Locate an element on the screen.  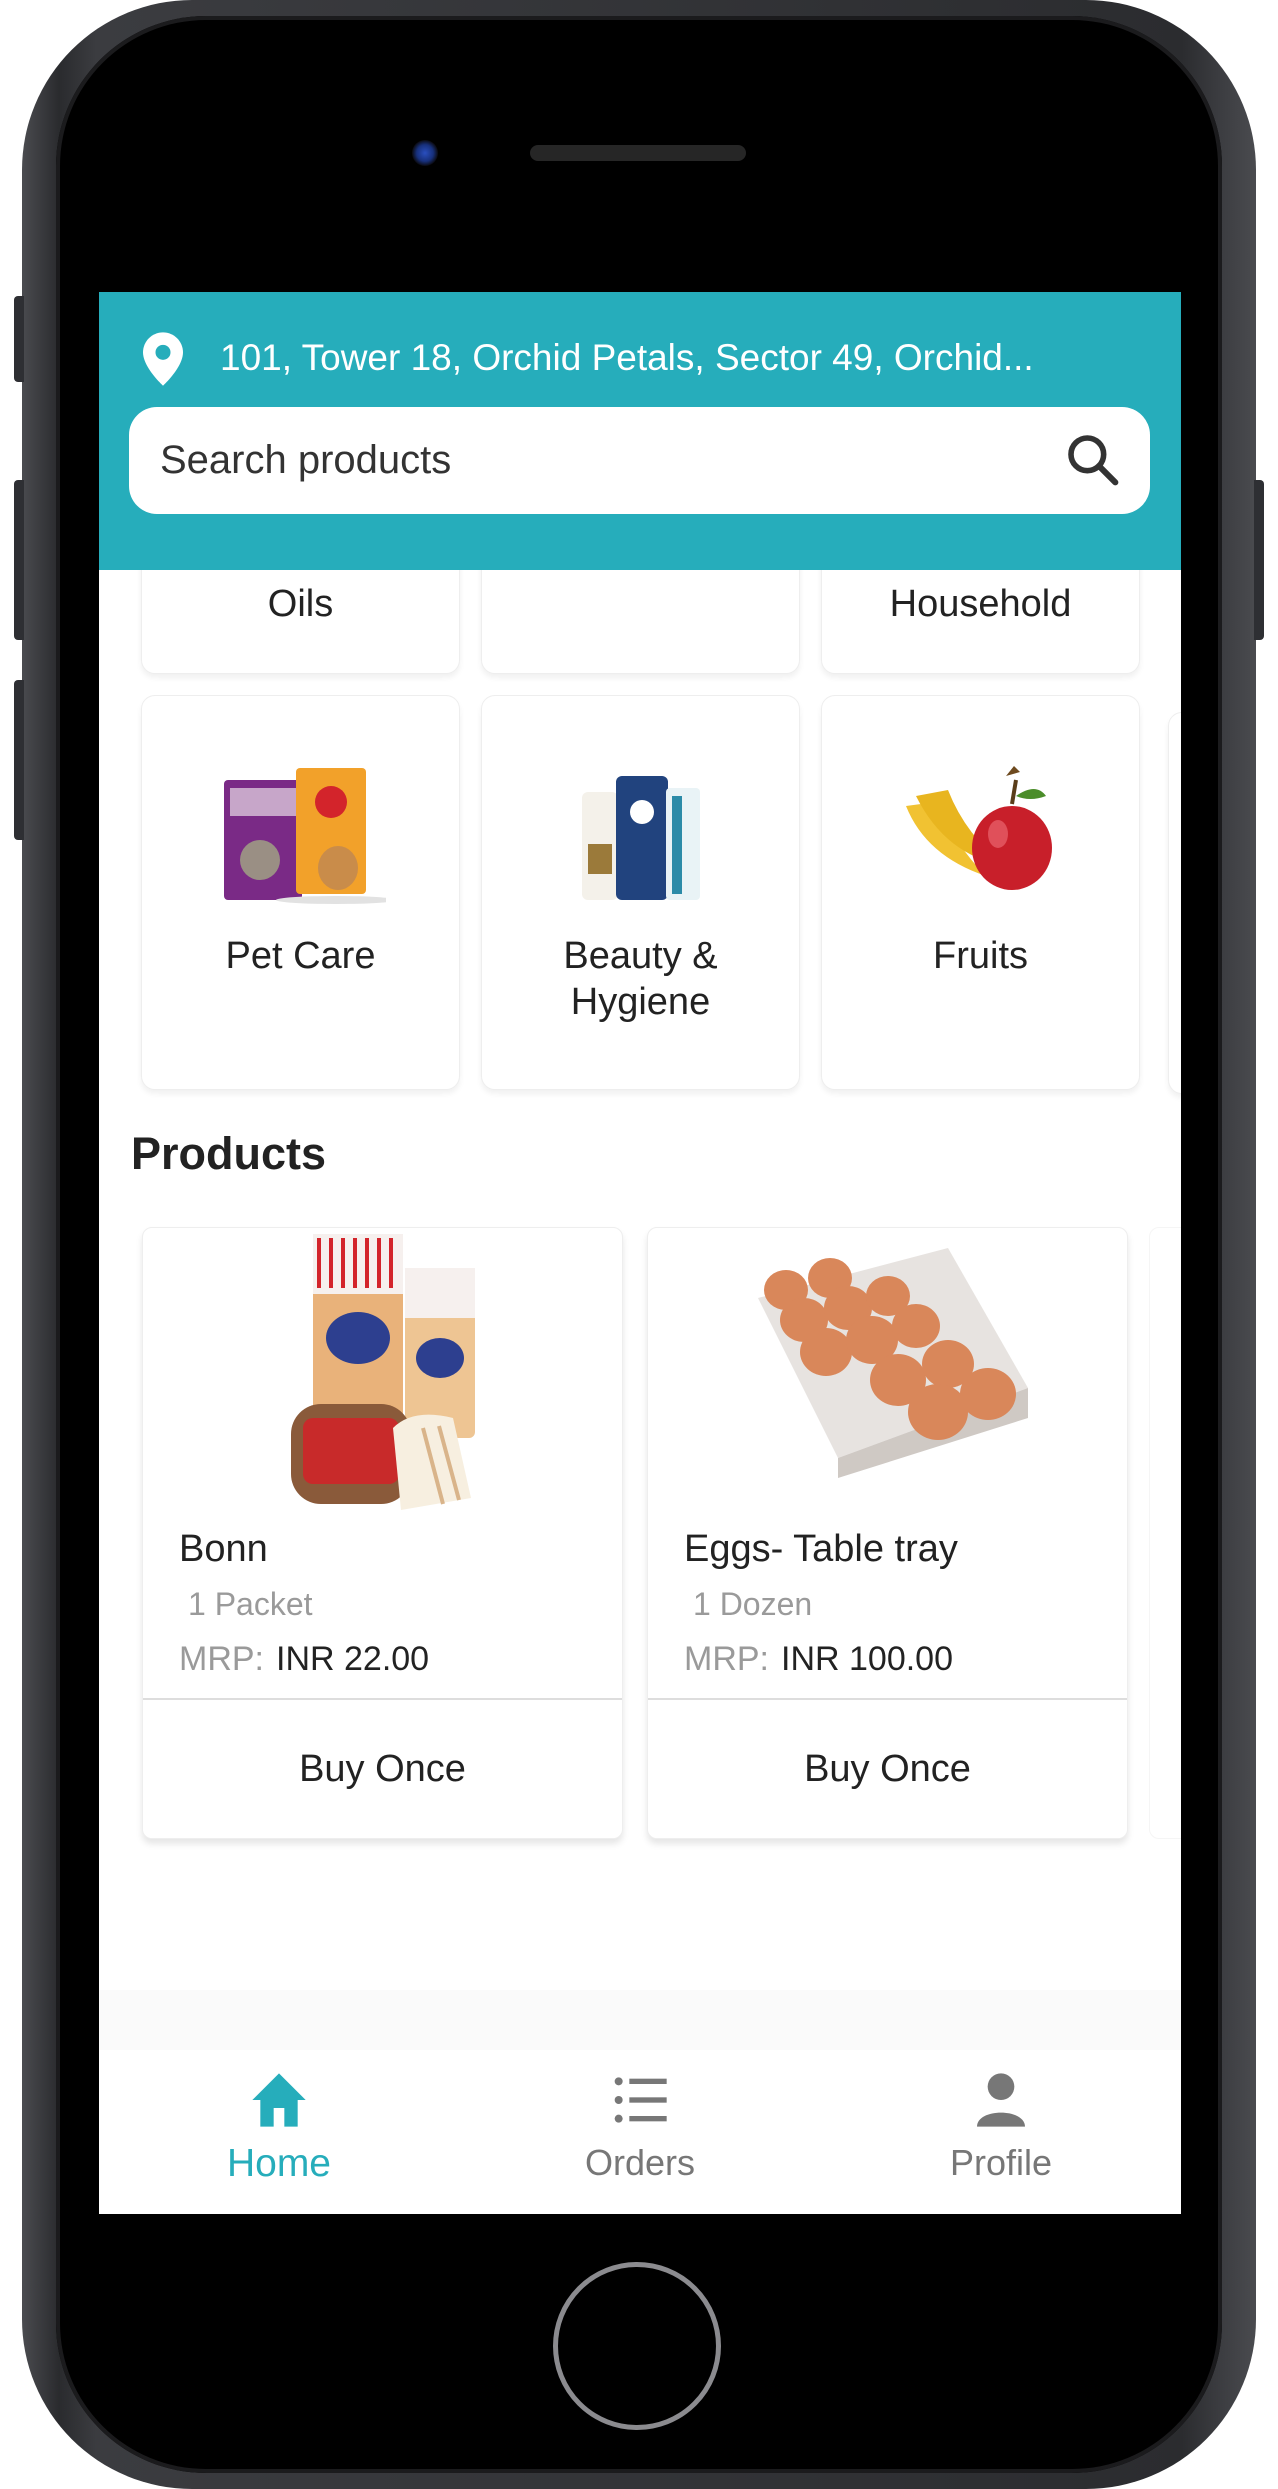
product-name: Eggs- Table tray is located at coordinates (821, 1549).